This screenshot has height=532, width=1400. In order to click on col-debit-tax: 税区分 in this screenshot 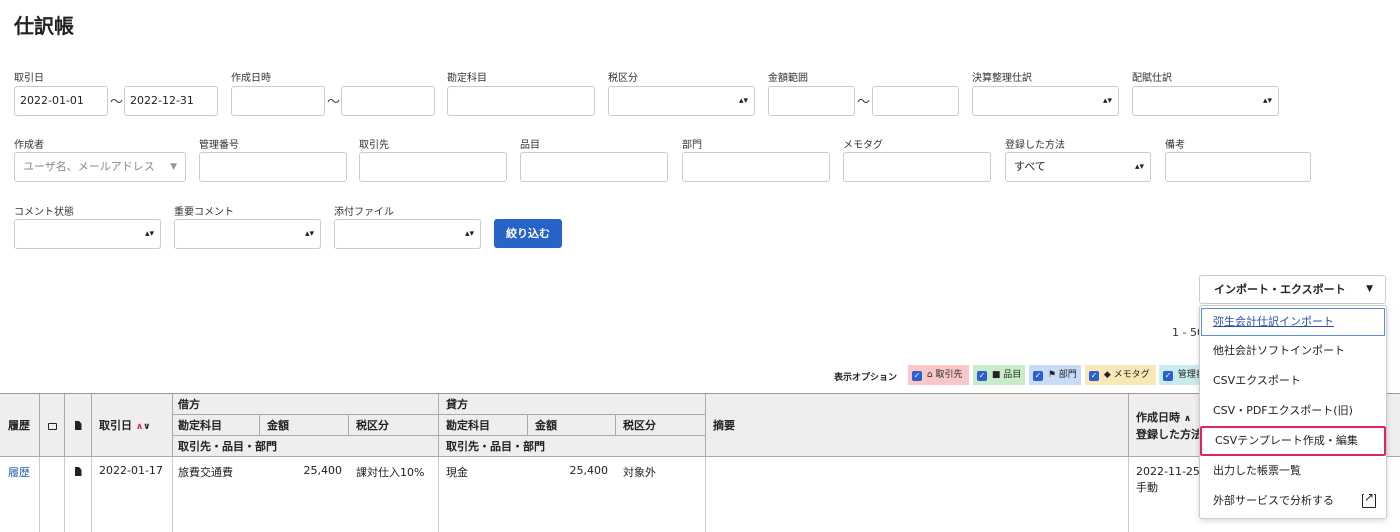, I will do `click(394, 425)`.